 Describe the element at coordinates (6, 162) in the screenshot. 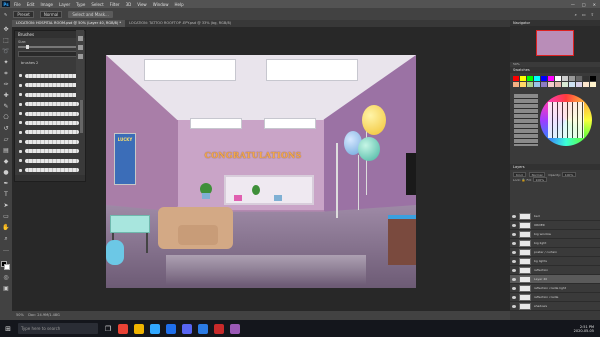

I see `blur-tool-icon: ◆` at that location.